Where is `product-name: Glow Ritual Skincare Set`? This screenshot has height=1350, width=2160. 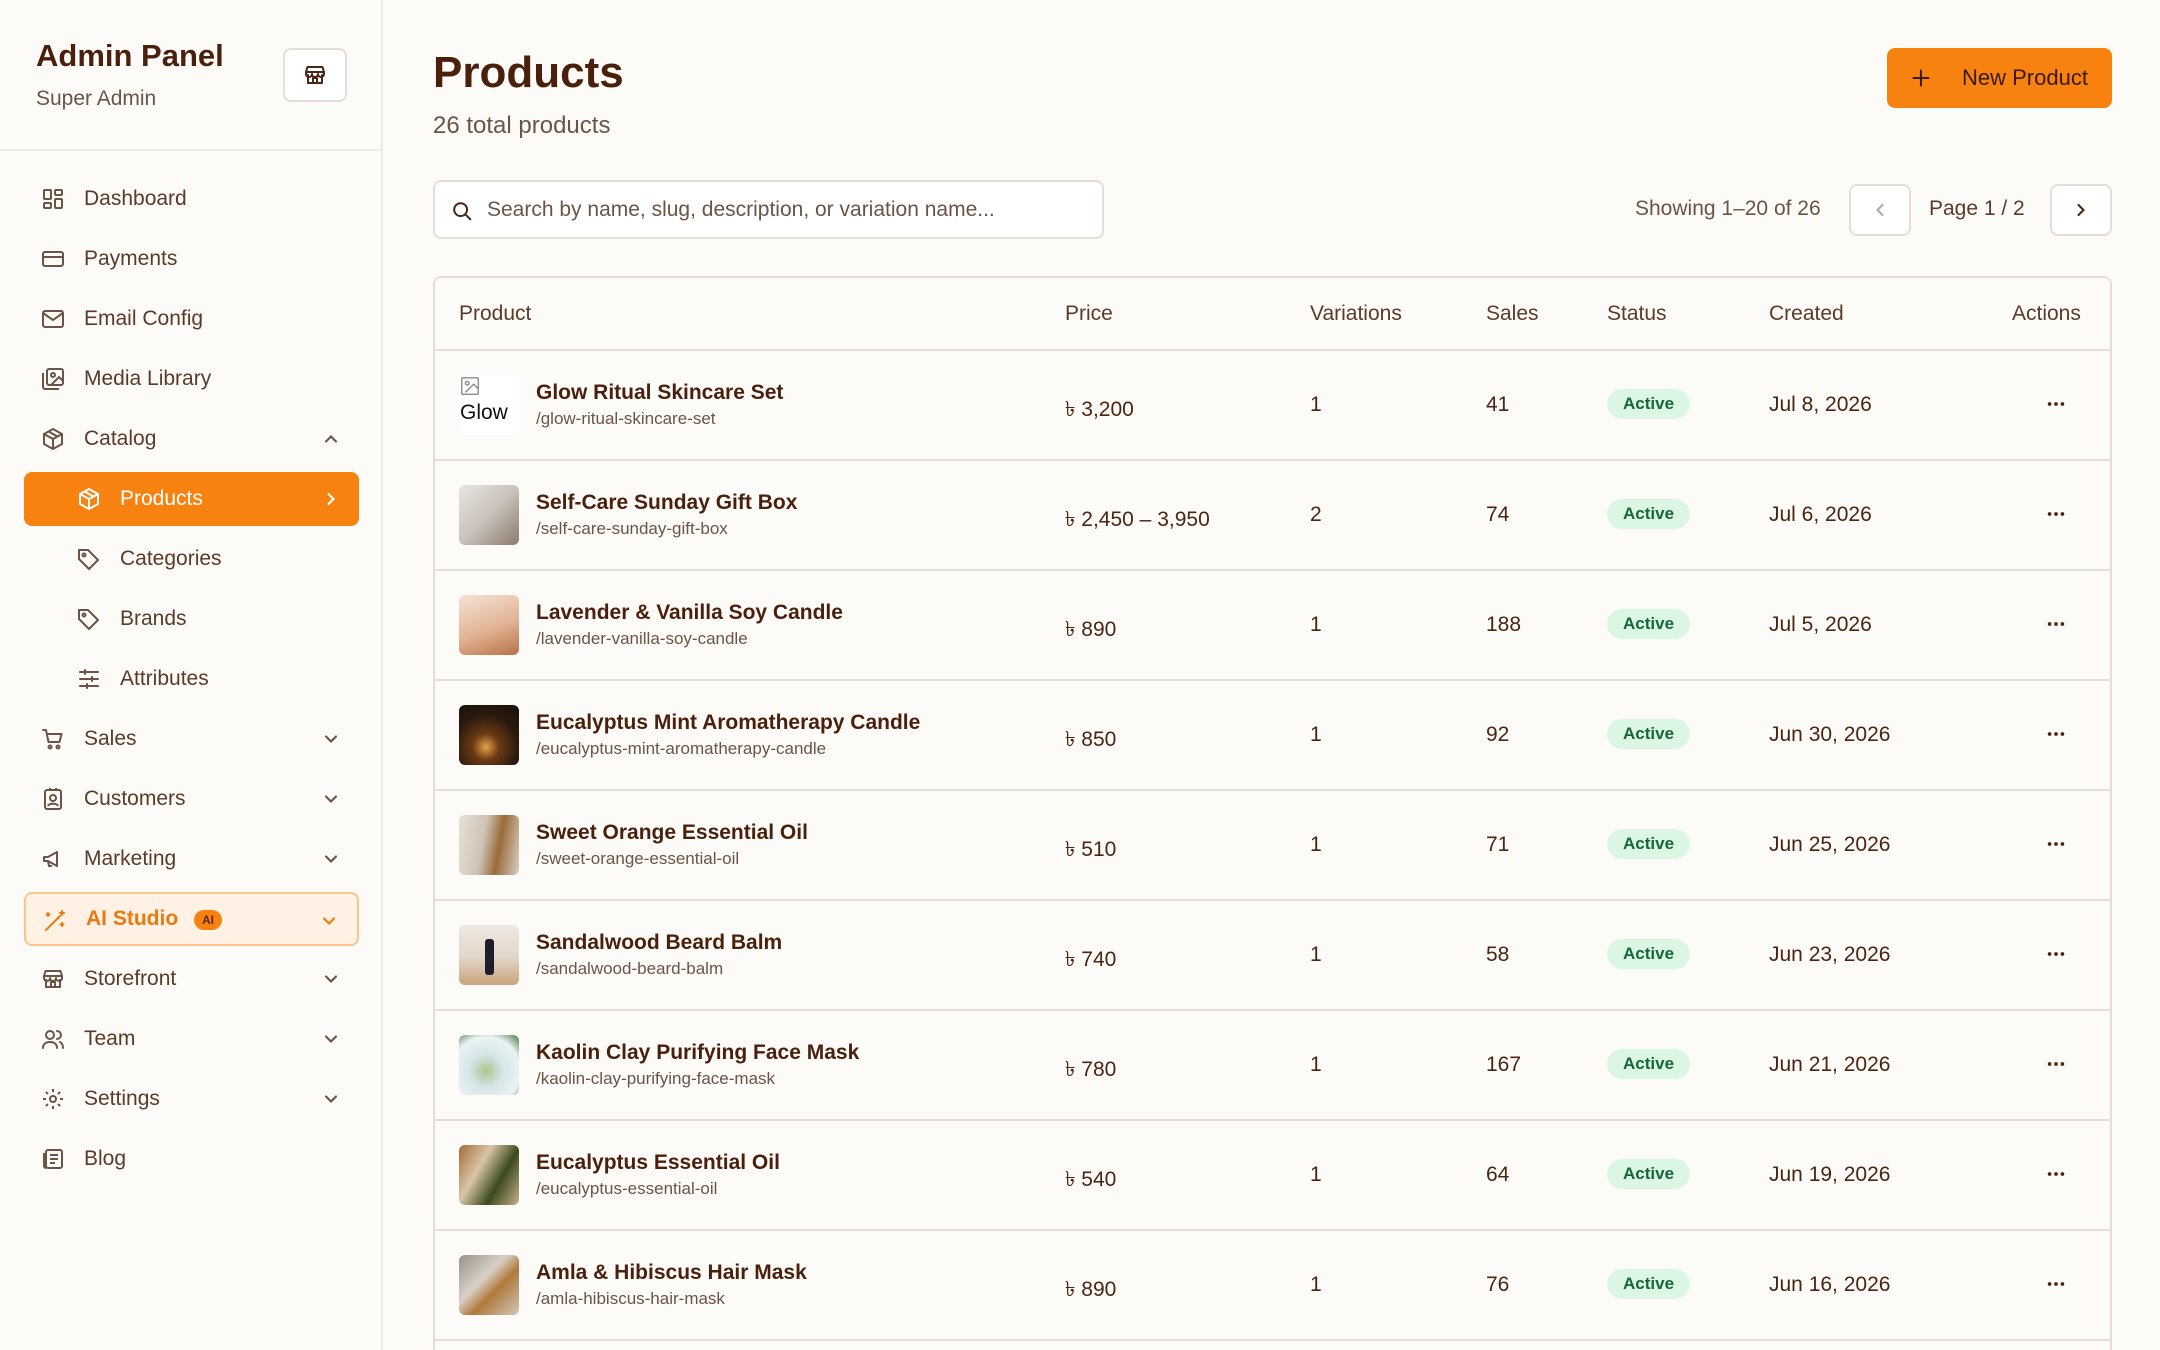
product-name: Glow Ritual Skincare Set is located at coordinates (659, 393).